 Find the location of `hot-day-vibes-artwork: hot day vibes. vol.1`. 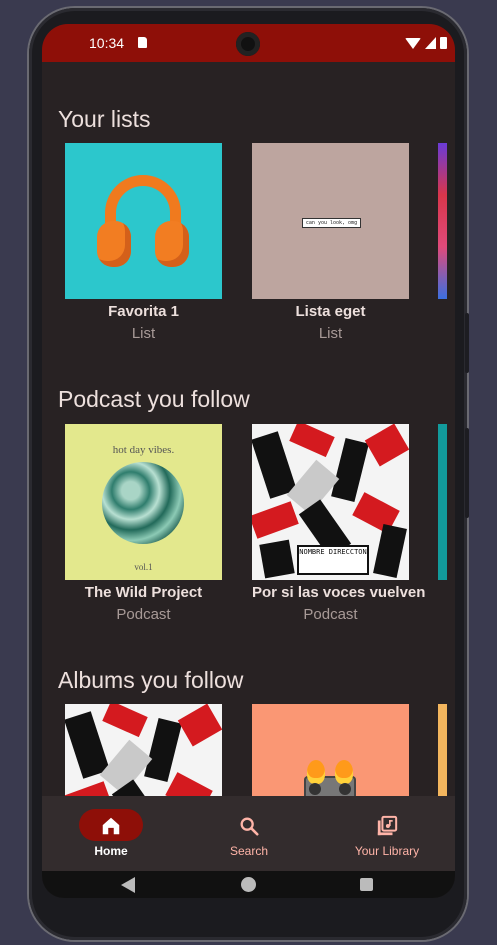

hot-day-vibes-artwork: hot day vibes. vol.1 is located at coordinates (143, 502).